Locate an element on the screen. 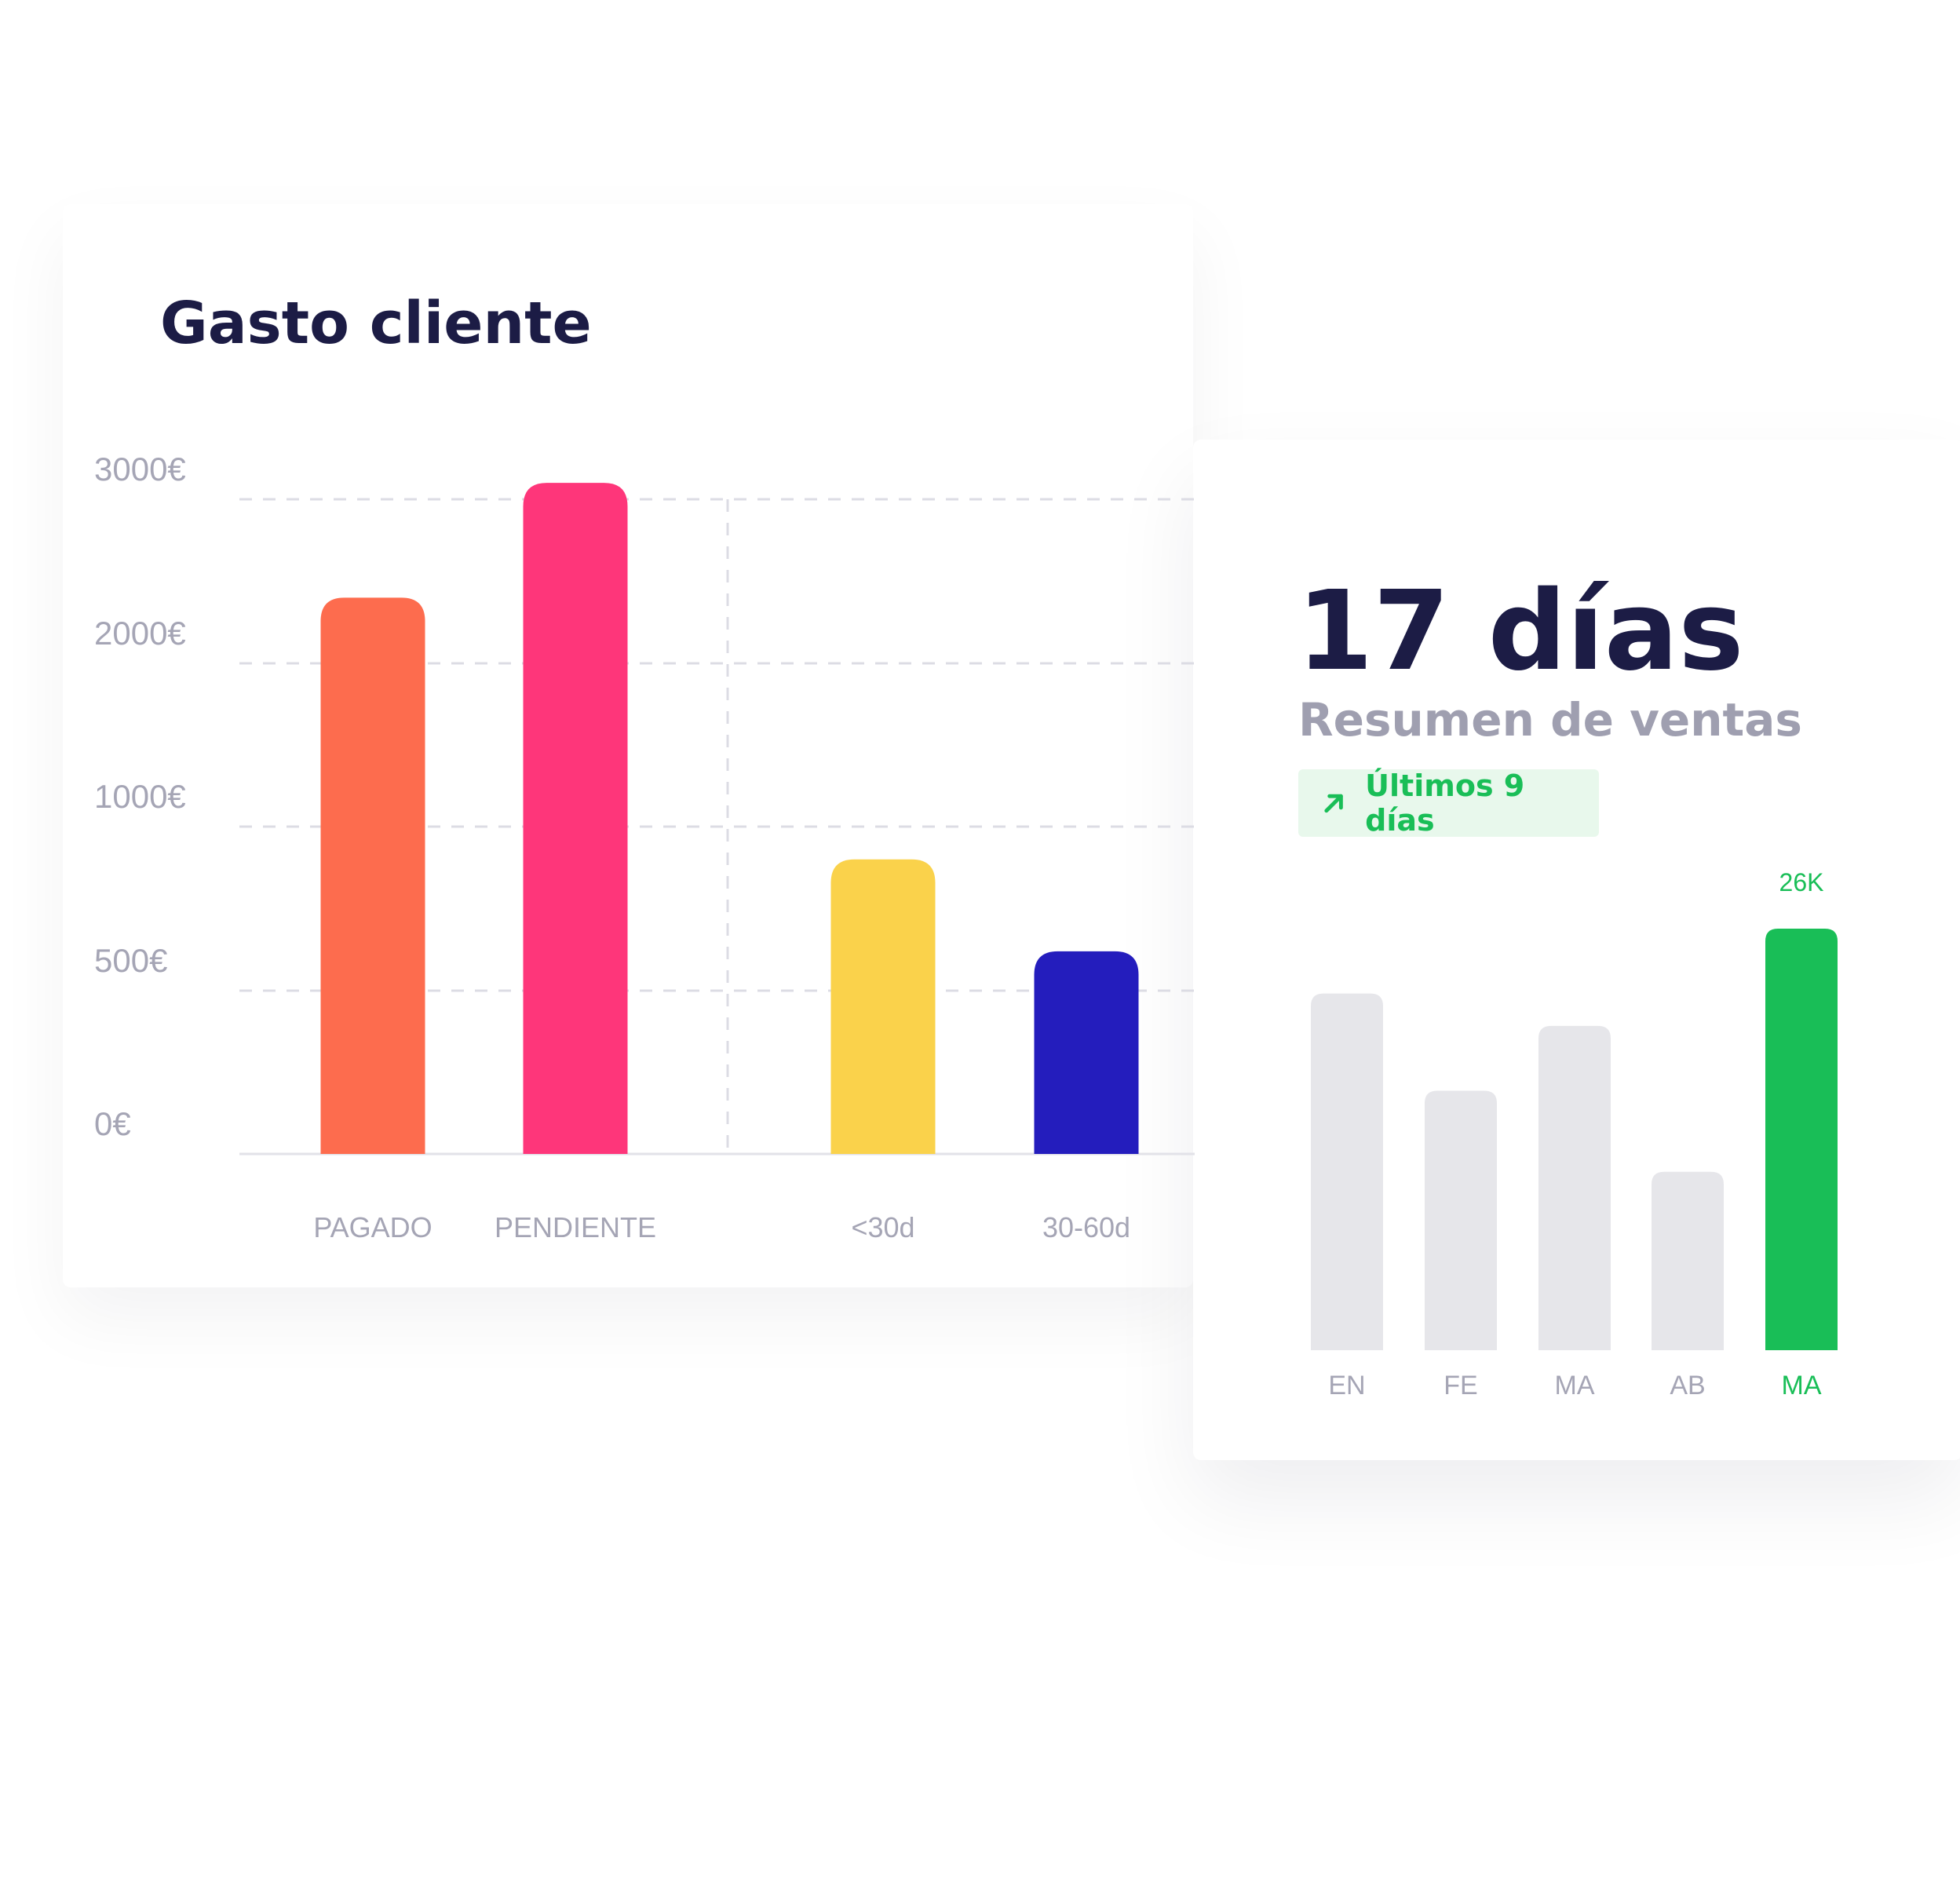 Image resolution: width=1960 pixels, height=1884 pixels. spend-chart-x-axis: PAGADO PENDIENTE <30d 30-60d is located at coordinates (721, 1227).